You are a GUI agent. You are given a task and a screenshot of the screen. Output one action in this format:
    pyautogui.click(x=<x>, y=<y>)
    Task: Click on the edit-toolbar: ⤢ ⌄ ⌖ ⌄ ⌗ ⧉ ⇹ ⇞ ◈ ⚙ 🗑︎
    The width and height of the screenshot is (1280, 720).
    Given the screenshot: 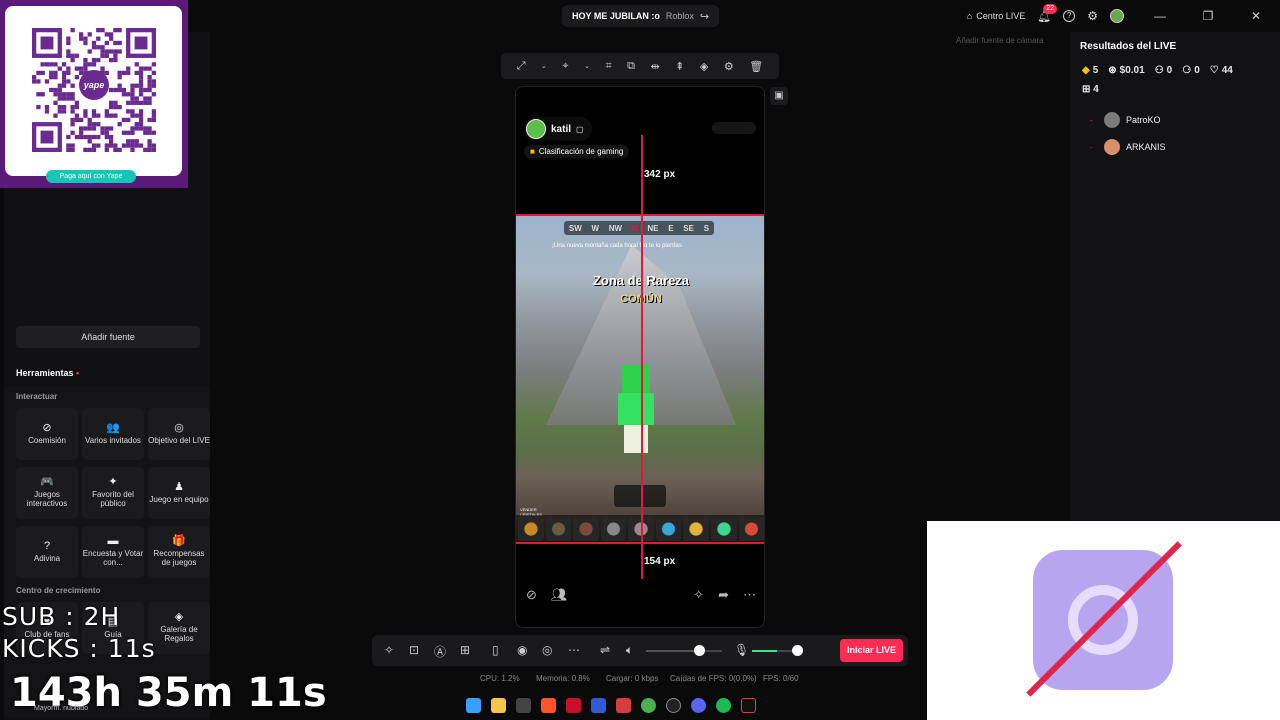 What is the action you would take?
    pyautogui.click(x=640, y=66)
    